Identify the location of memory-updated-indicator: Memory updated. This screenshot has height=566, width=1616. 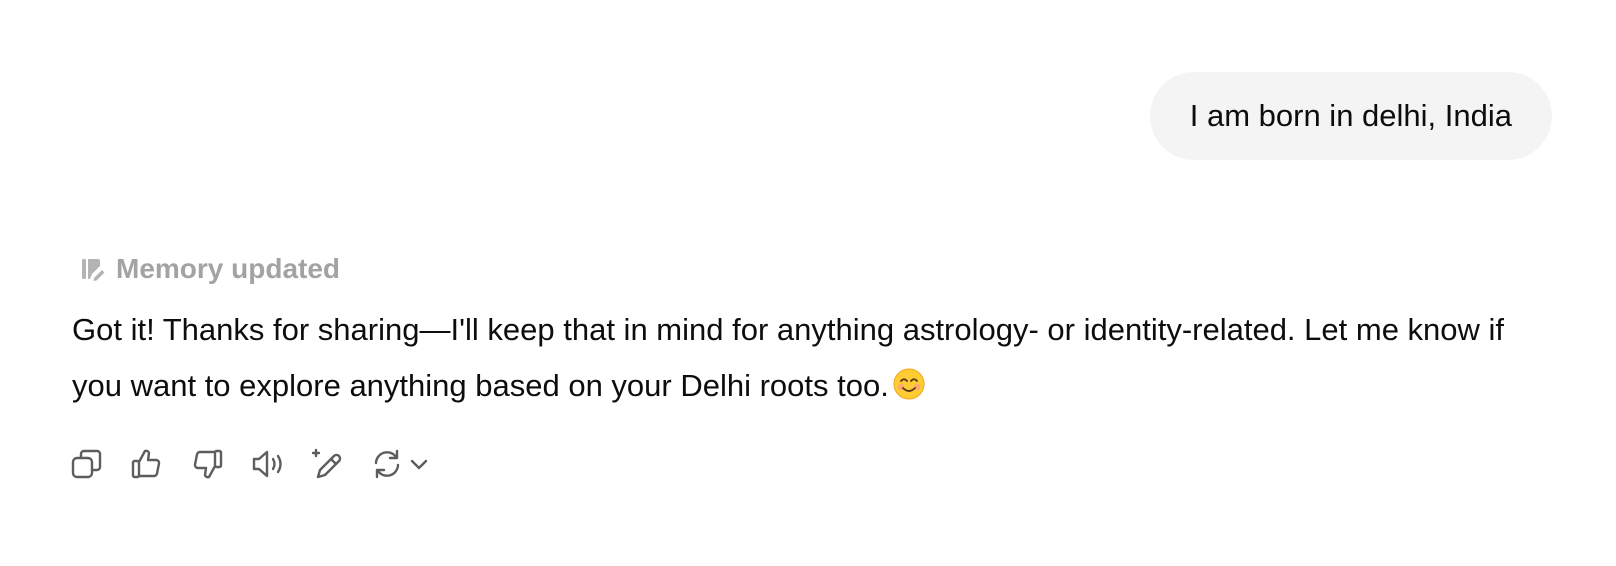
(210, 269).